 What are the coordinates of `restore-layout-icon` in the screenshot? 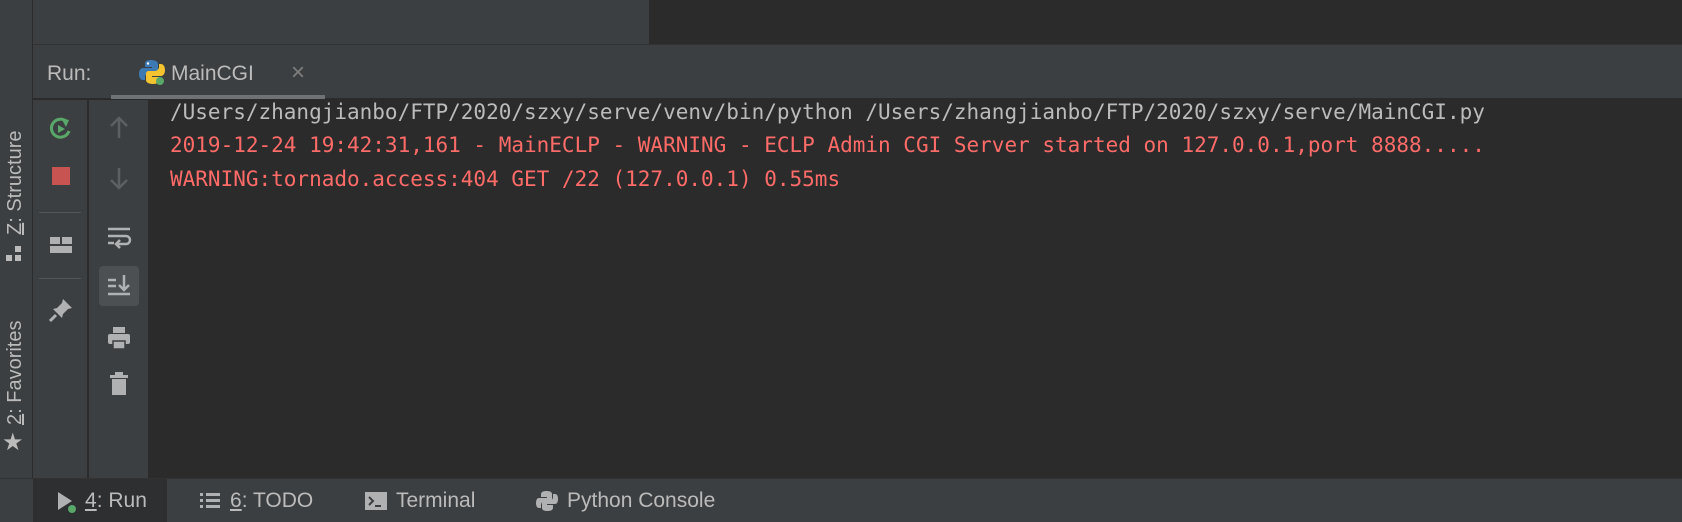 It's located at (61, 245).